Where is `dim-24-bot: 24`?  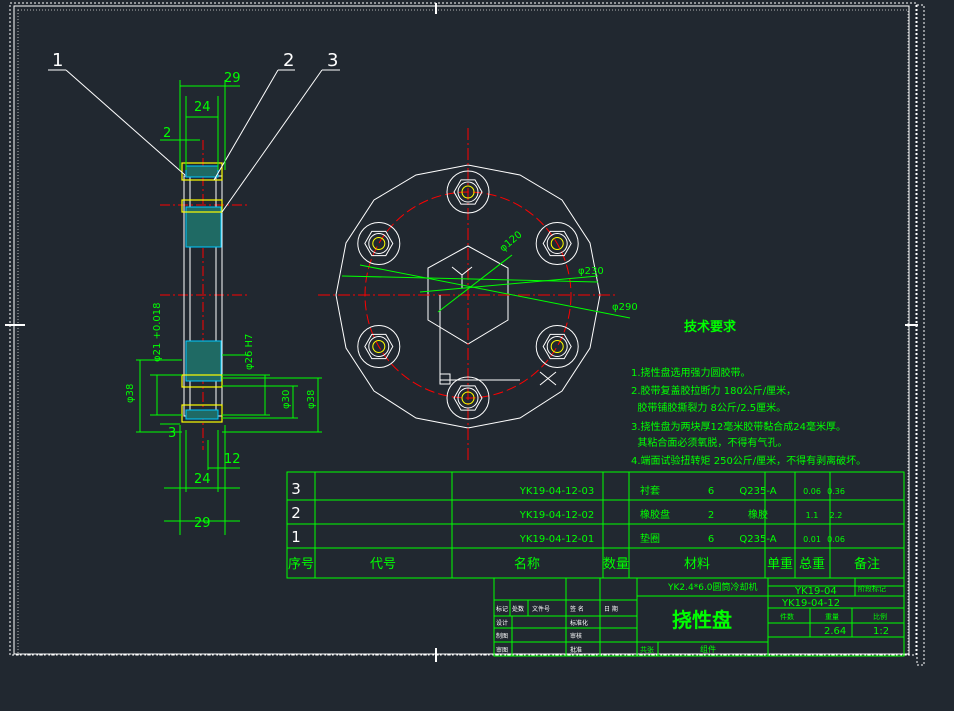 dim-24-bot: 24 is located at coordinates (202, 479).